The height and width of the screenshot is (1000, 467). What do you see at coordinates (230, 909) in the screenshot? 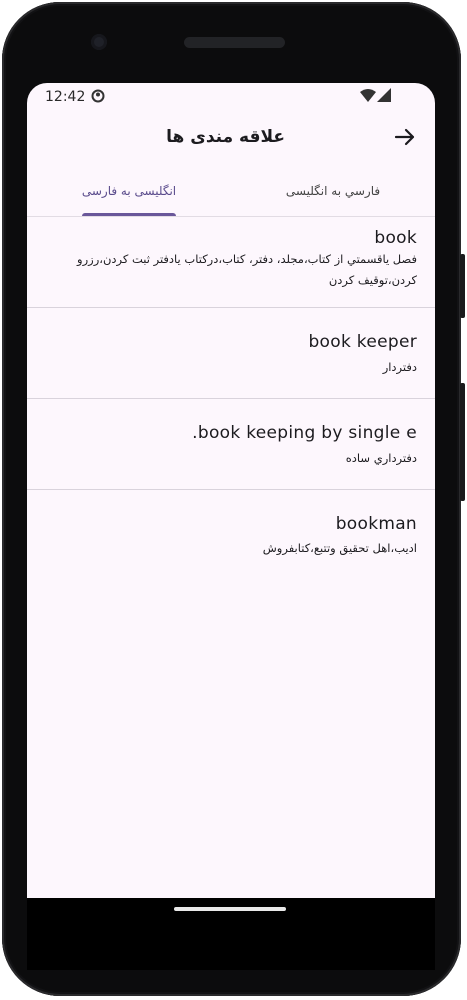
I see `home-gesture-handle` at bounding box center [230, 909].